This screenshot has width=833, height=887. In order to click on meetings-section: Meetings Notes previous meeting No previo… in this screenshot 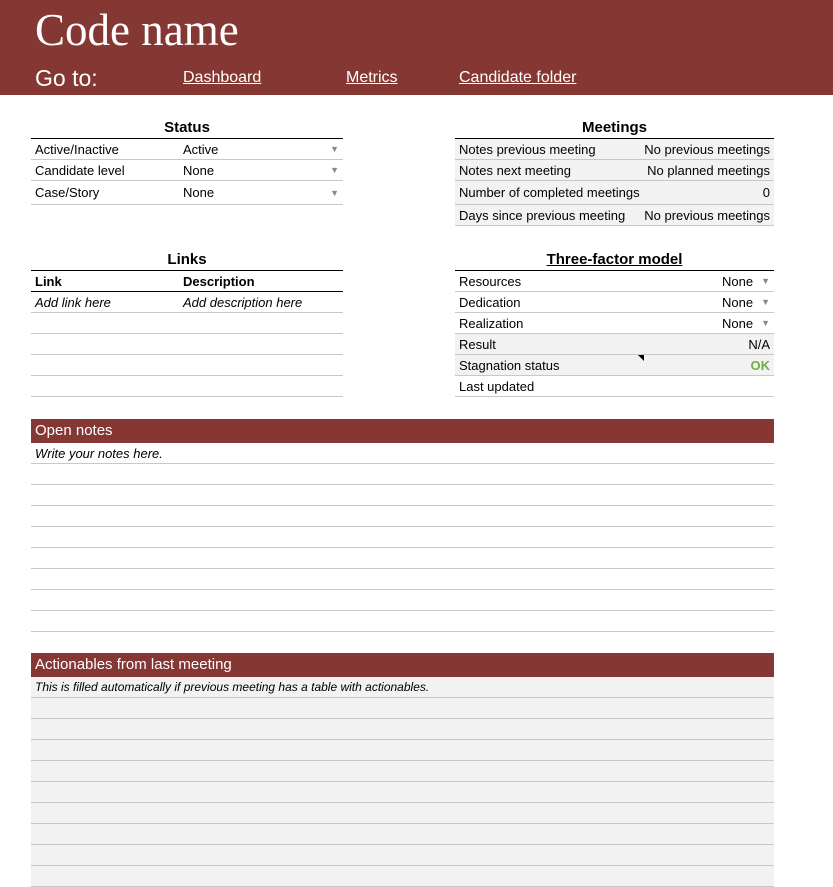, I will do `click(614, 172)`.